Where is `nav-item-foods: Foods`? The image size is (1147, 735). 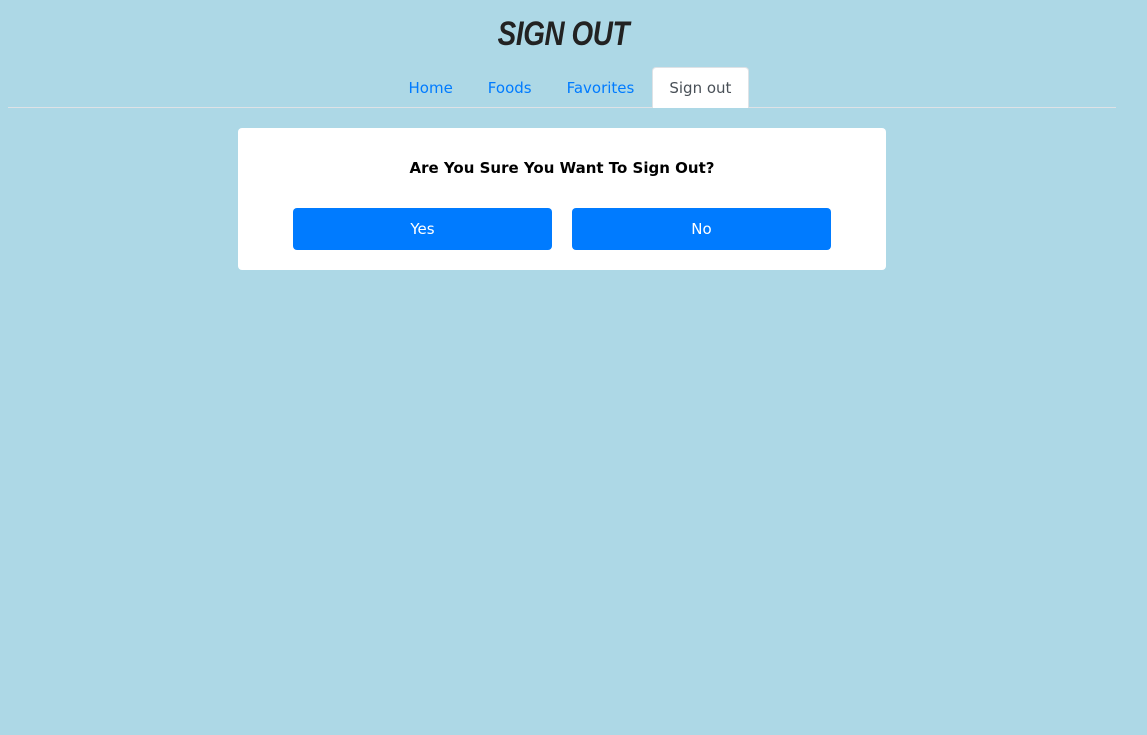 nav-item-foods: Foods is located at coordinates (509, 87).